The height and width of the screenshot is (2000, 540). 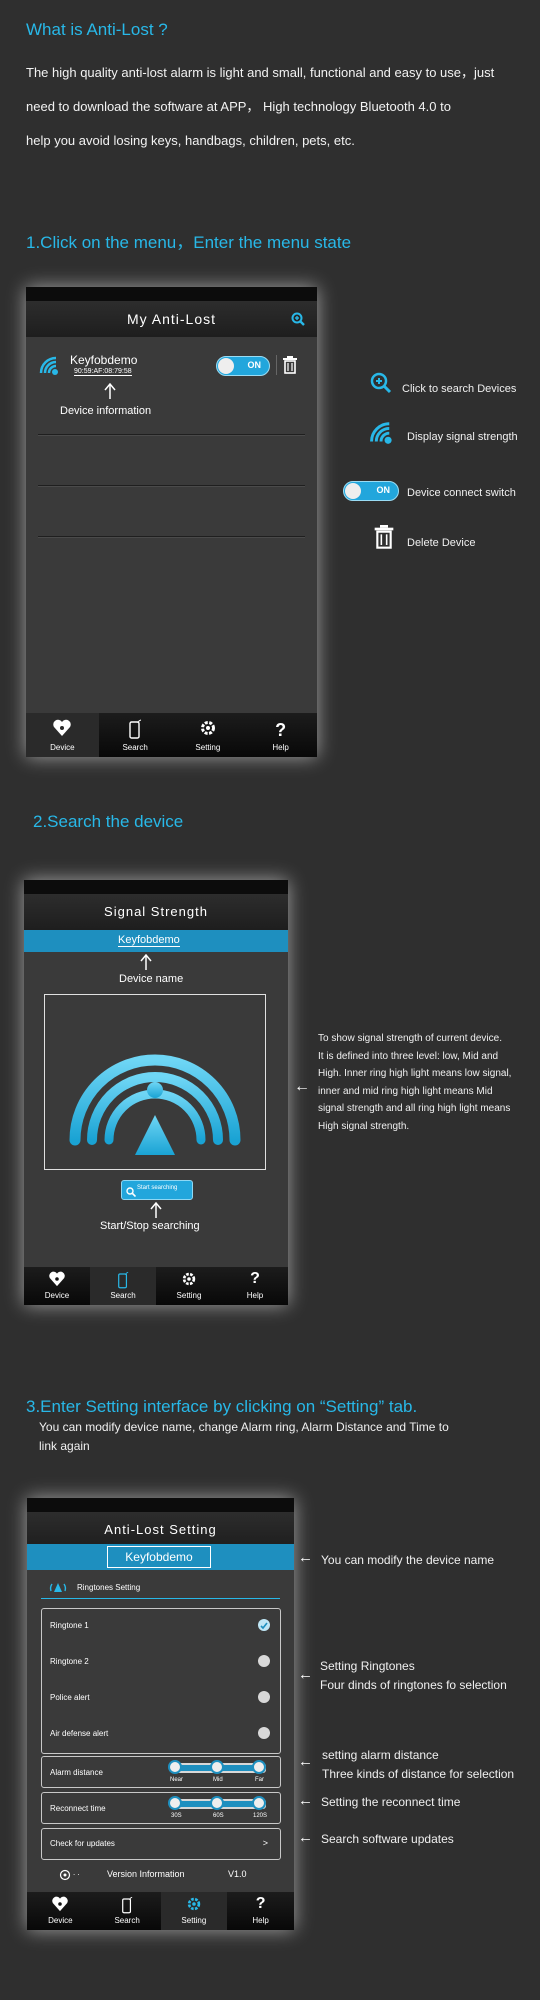 I want to click on description-line: inner and mid ring high light means Mid, so click(x=405, y=1091).